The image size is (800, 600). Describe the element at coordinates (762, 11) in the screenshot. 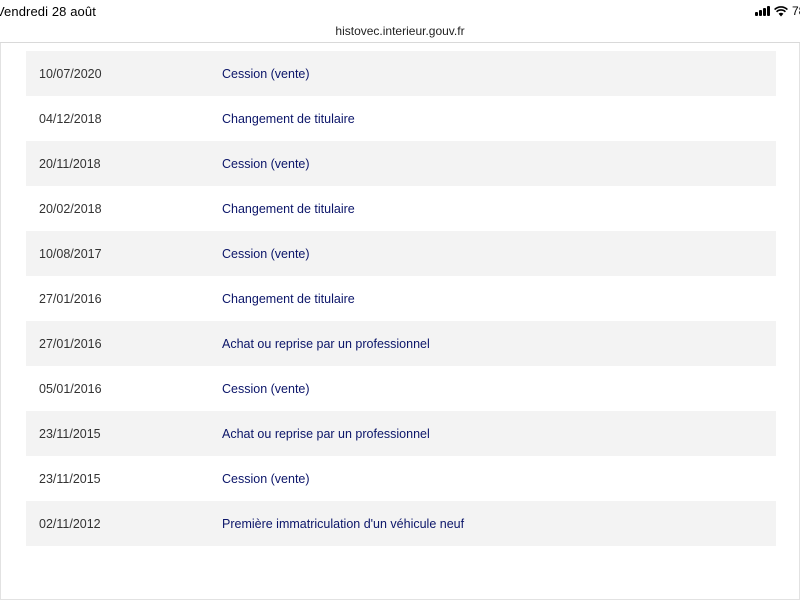

I see `cellular-signal-icon` at that location.